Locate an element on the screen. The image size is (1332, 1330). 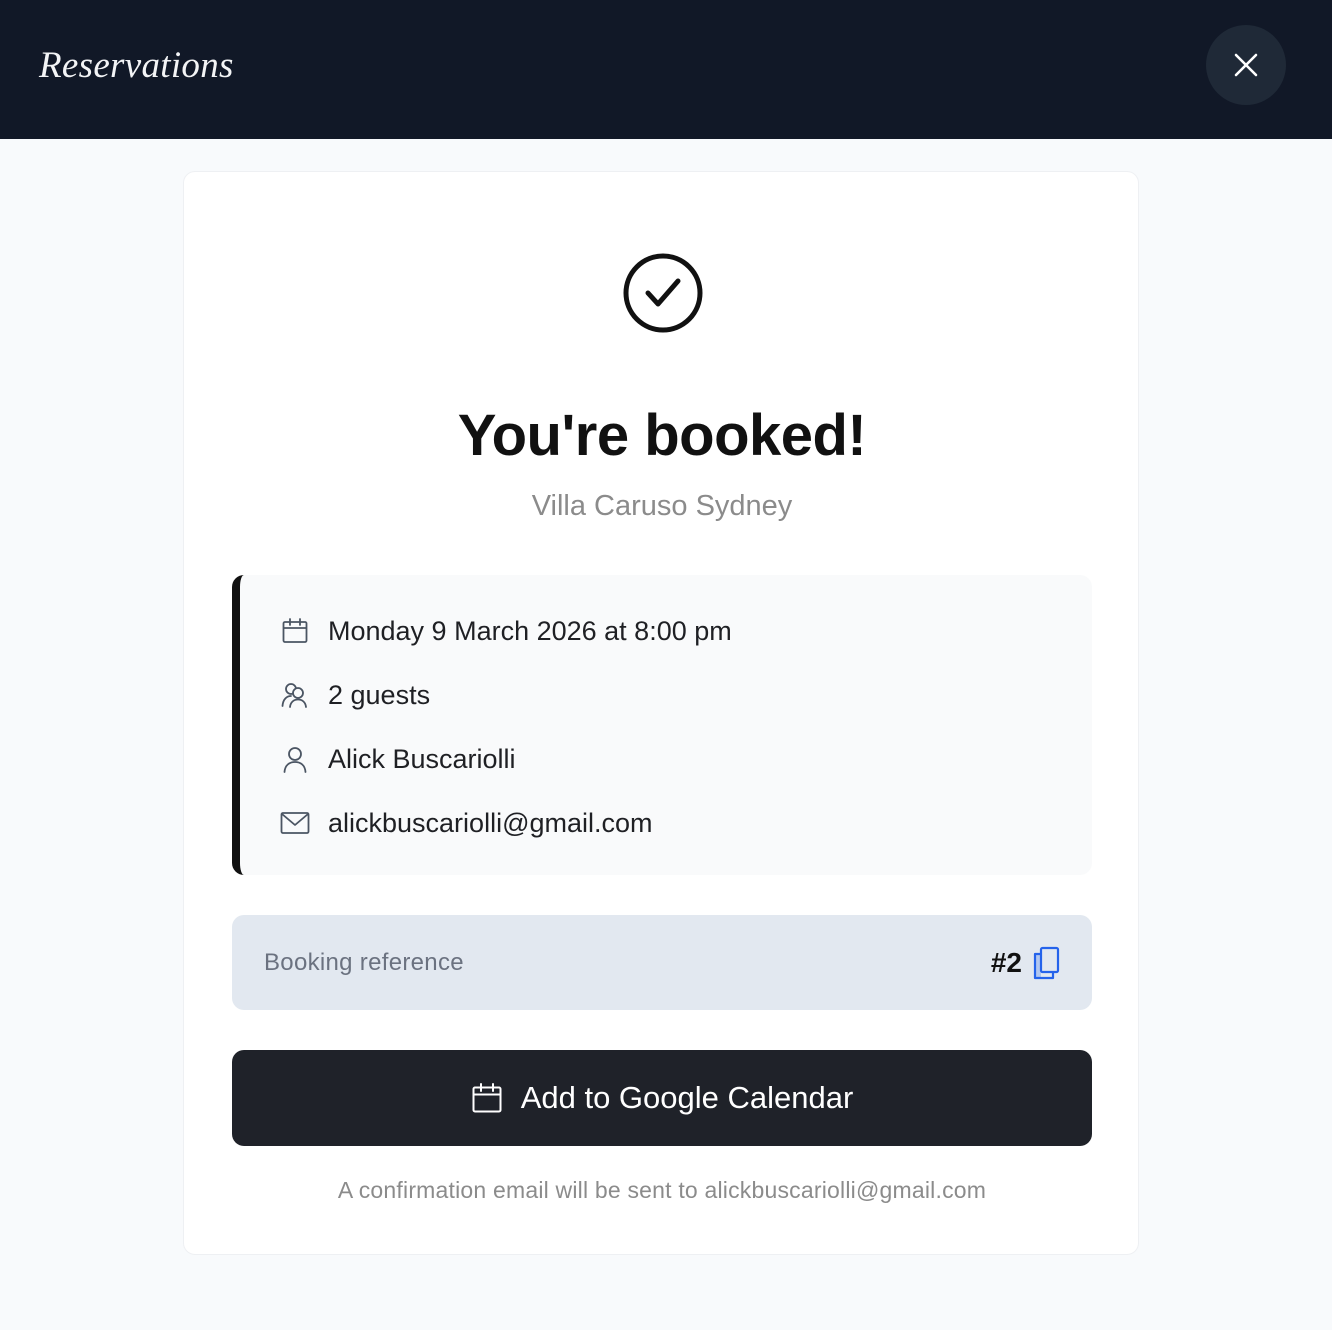
booking-reference-label: Booking reference is located at coordinates (364, 962).